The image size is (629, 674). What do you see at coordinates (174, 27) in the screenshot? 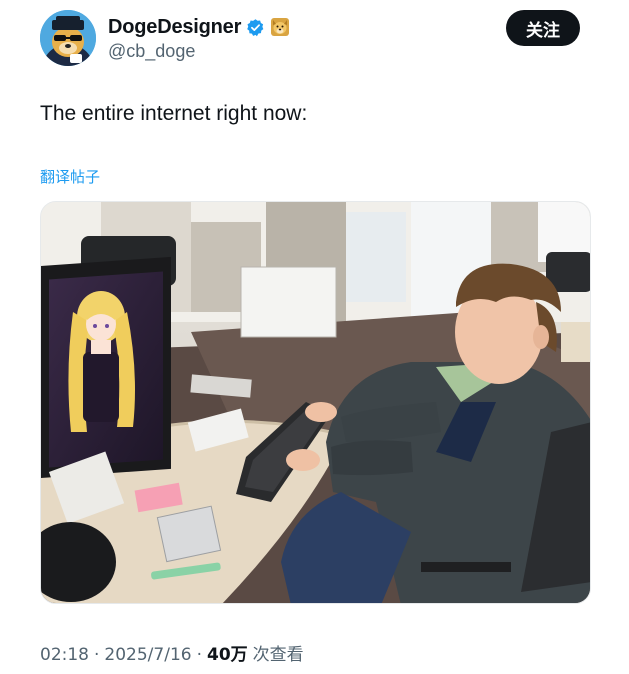
I see `display-name: DogeDesigner` at bounding box center [174, 27].